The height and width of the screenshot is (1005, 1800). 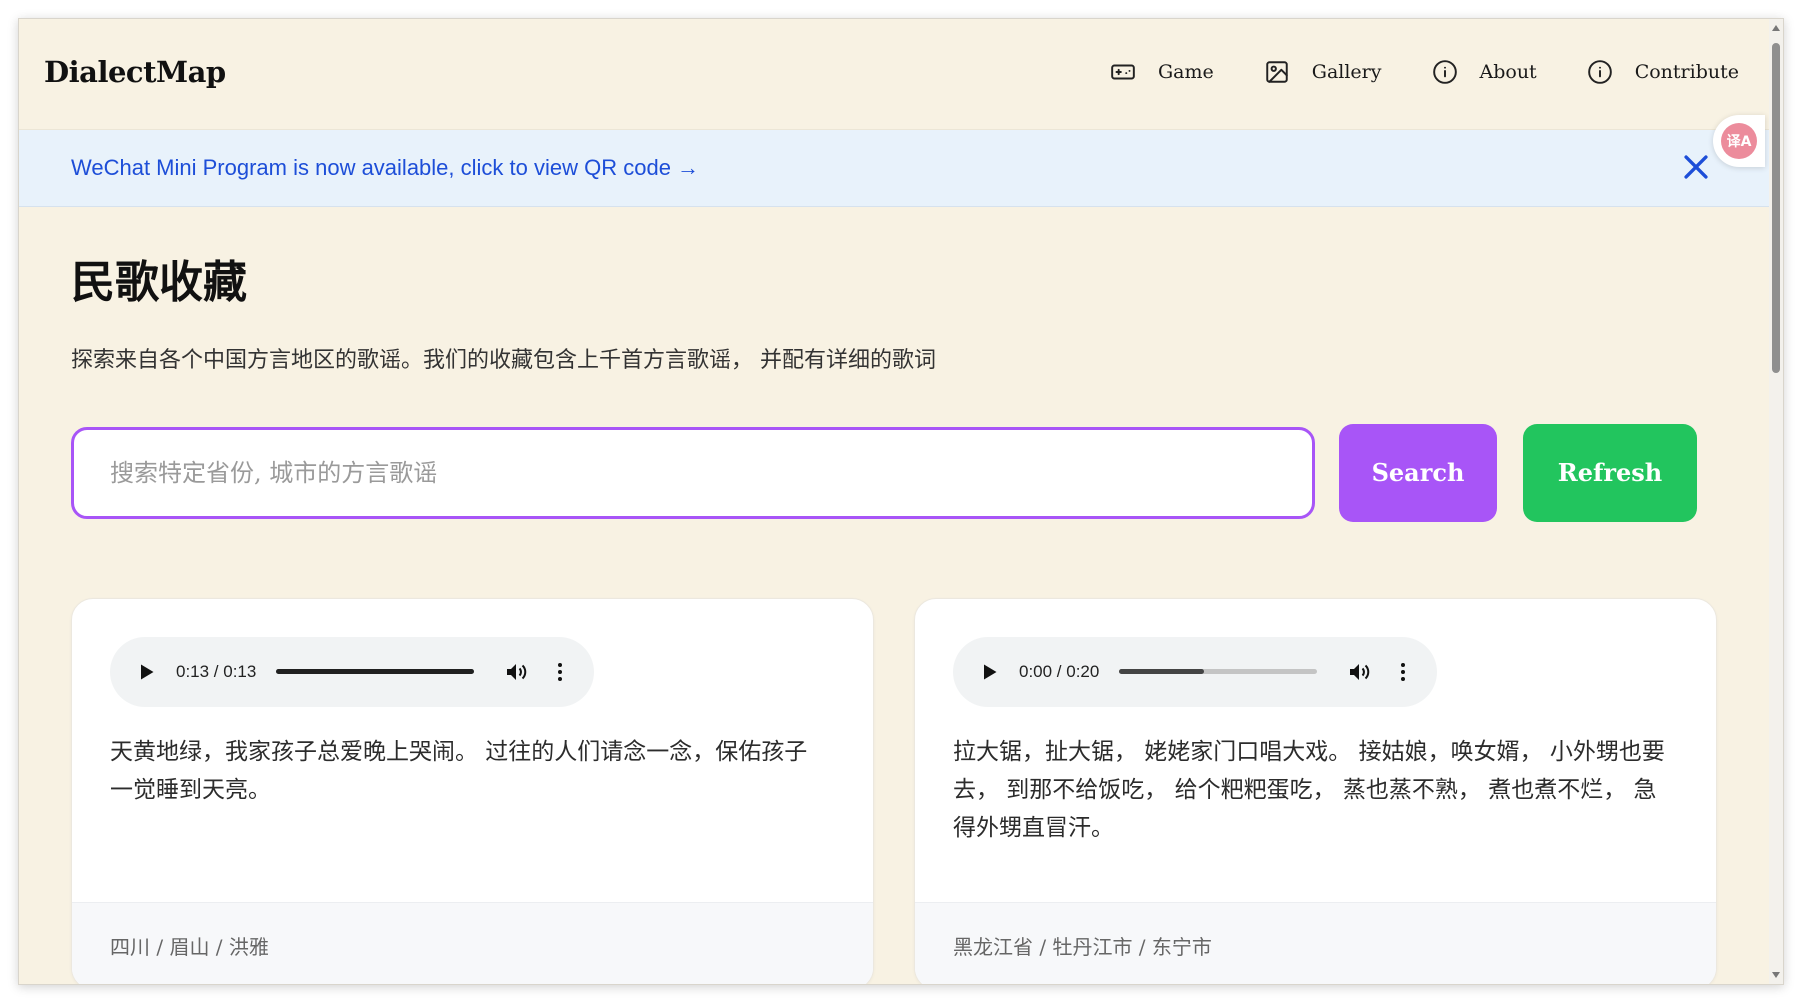 I want to click on page-subtitle: 探索来自各个中国方言地区的歌谣。我们的收藏包含上千首方言歌谣， 并配有详细的歌词, so click(x=503, y=360).